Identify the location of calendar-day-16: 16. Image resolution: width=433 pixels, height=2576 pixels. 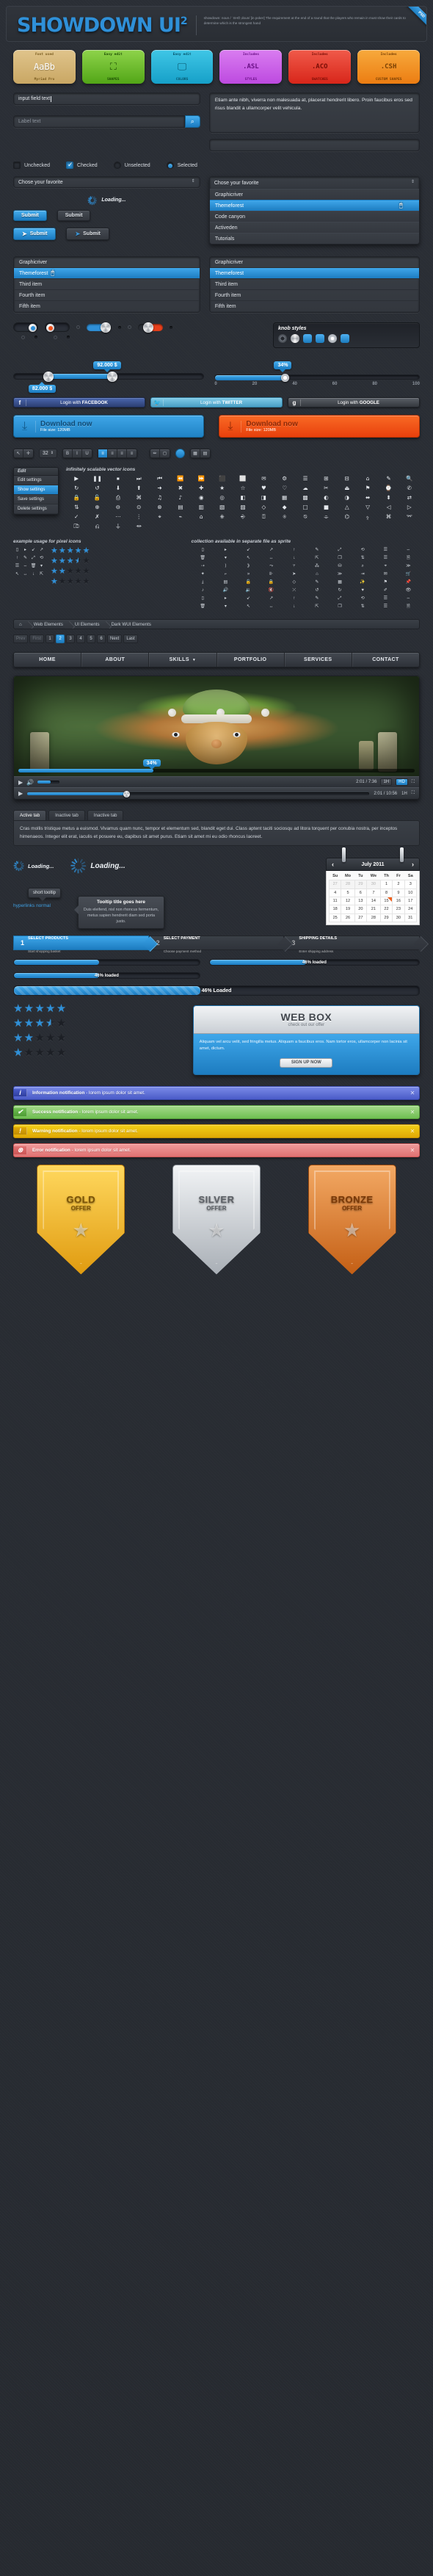
(399, 901).